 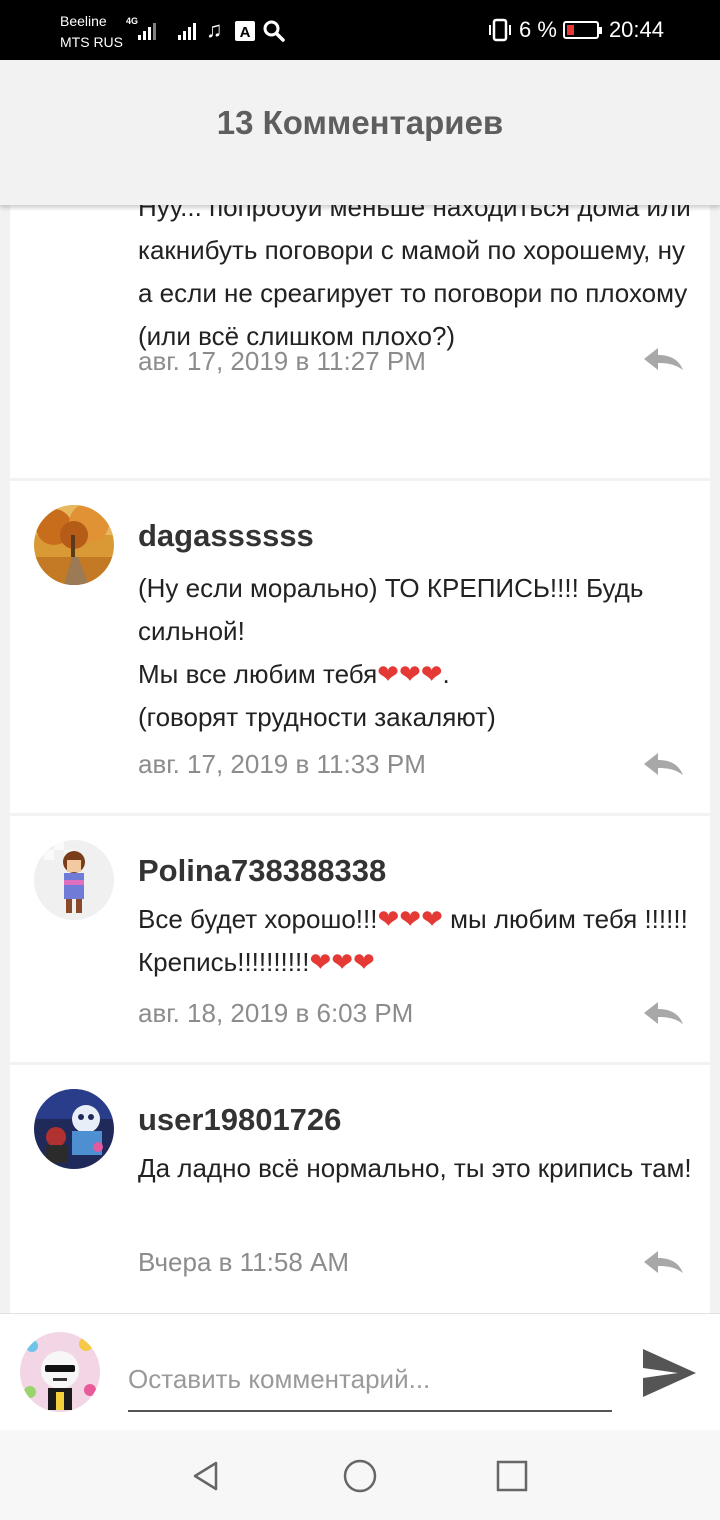 I want to click on comment-input-bar, so click(x=360, y=1371).